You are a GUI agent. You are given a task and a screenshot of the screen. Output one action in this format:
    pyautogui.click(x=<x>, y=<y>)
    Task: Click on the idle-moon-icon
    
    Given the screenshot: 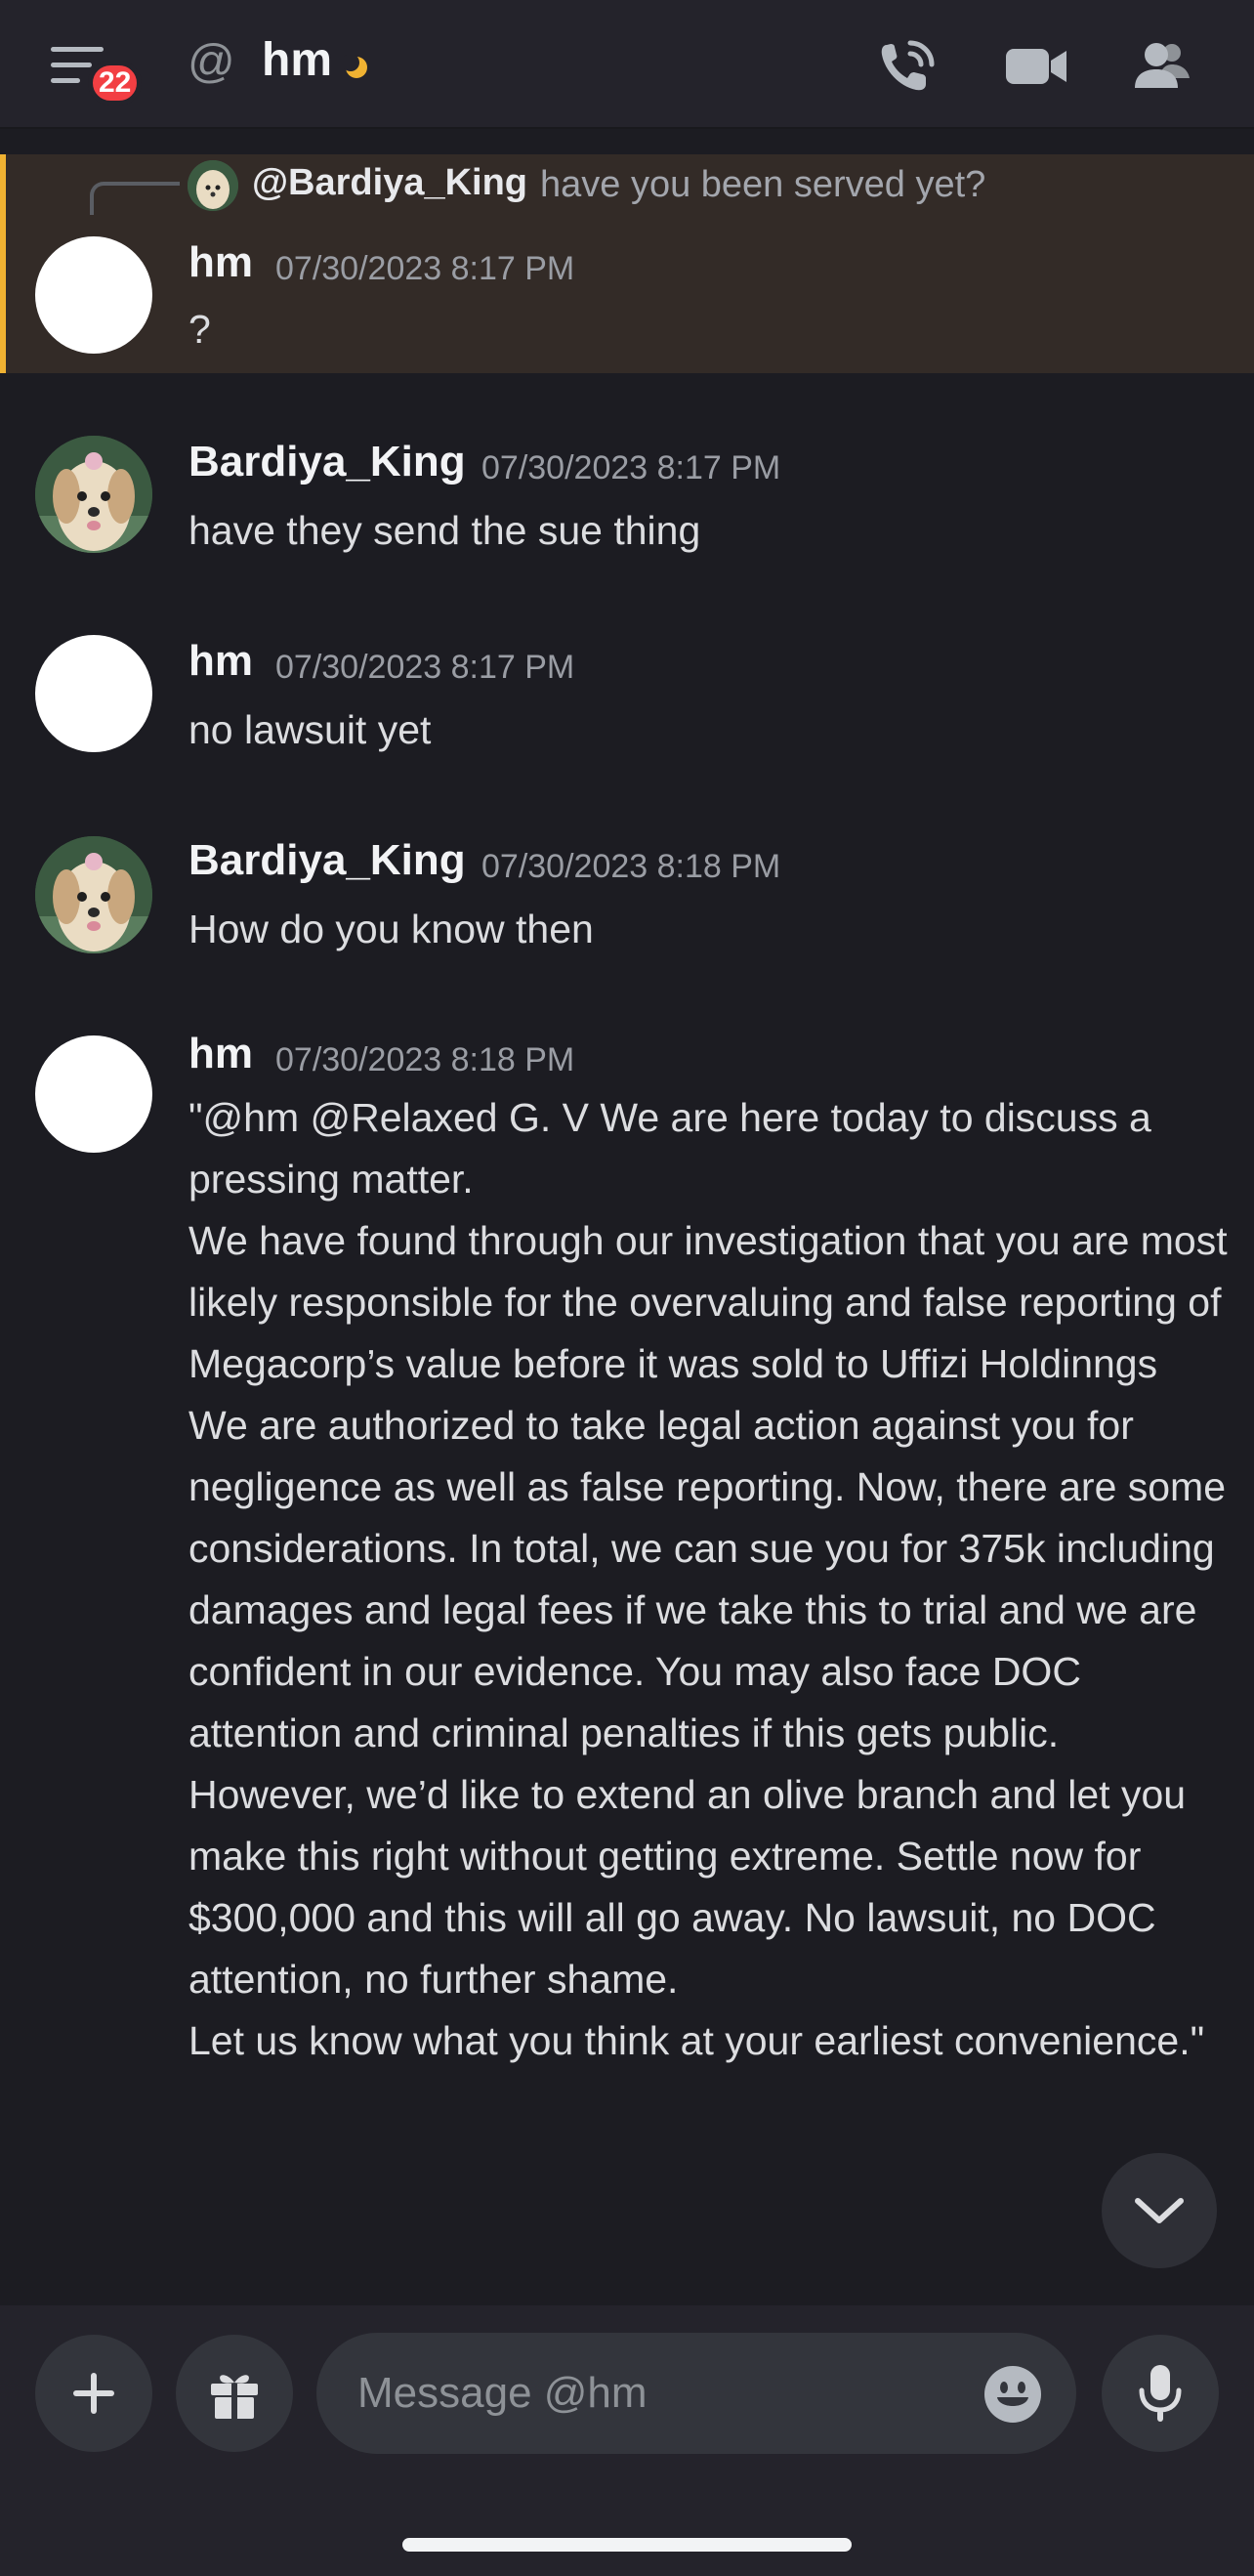 What is the action you would take?
    pyautogui.click(x=356, y=66)
    